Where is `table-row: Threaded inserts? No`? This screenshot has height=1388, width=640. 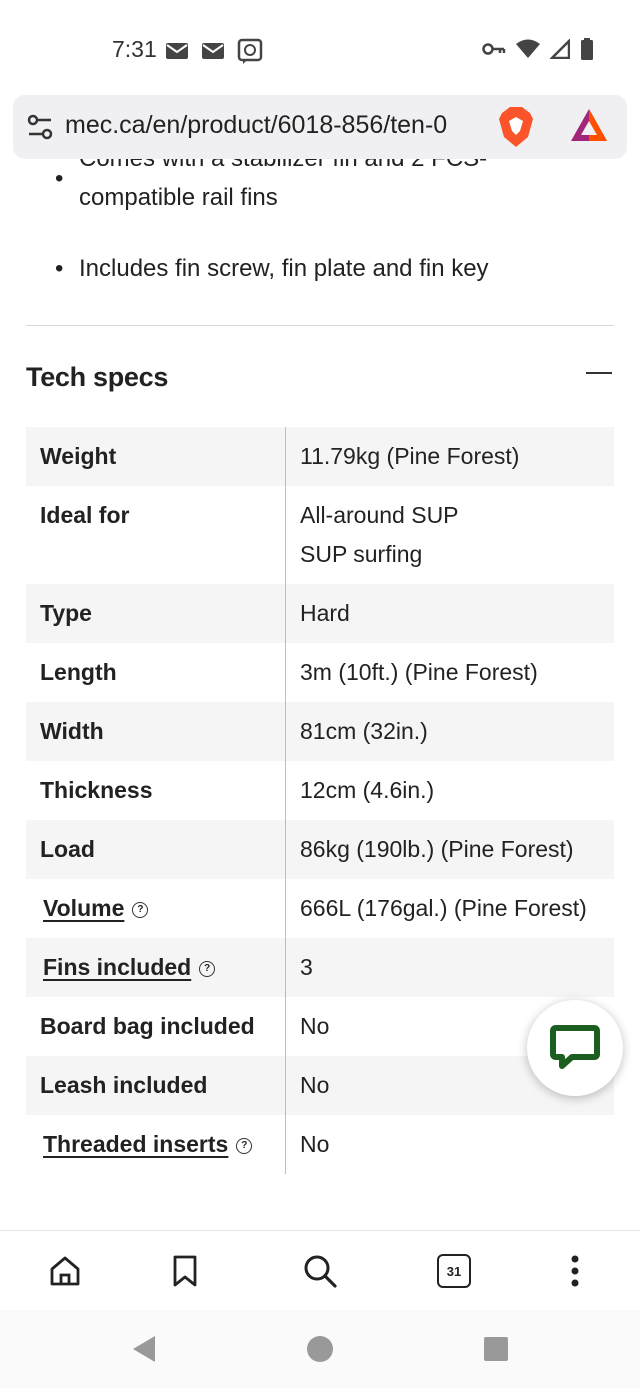 table-row: Threaded inserts? No is located at coordinates (320, 1144).